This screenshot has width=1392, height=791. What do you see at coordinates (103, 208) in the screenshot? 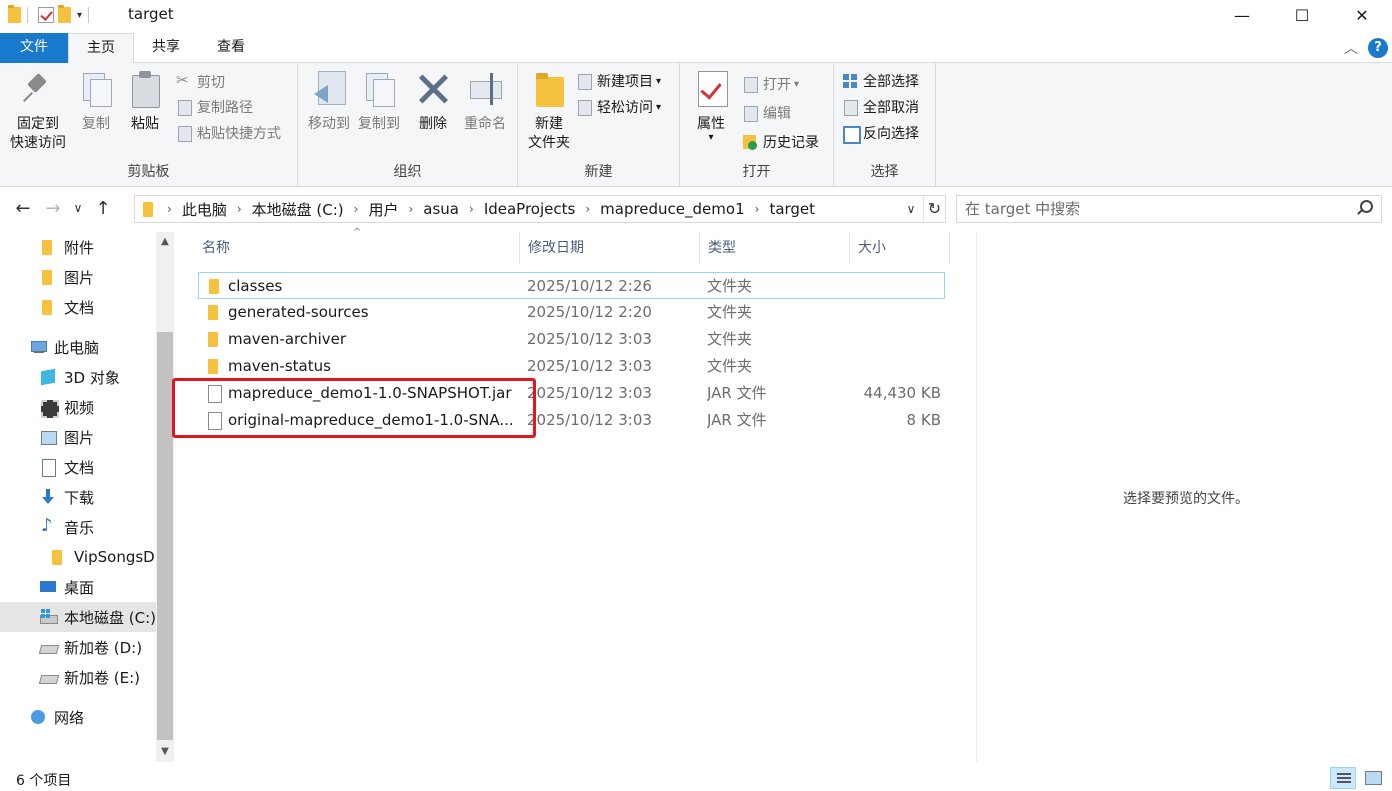
I see `up-arrow-icon: ↑` at bounding box center [103, 208].